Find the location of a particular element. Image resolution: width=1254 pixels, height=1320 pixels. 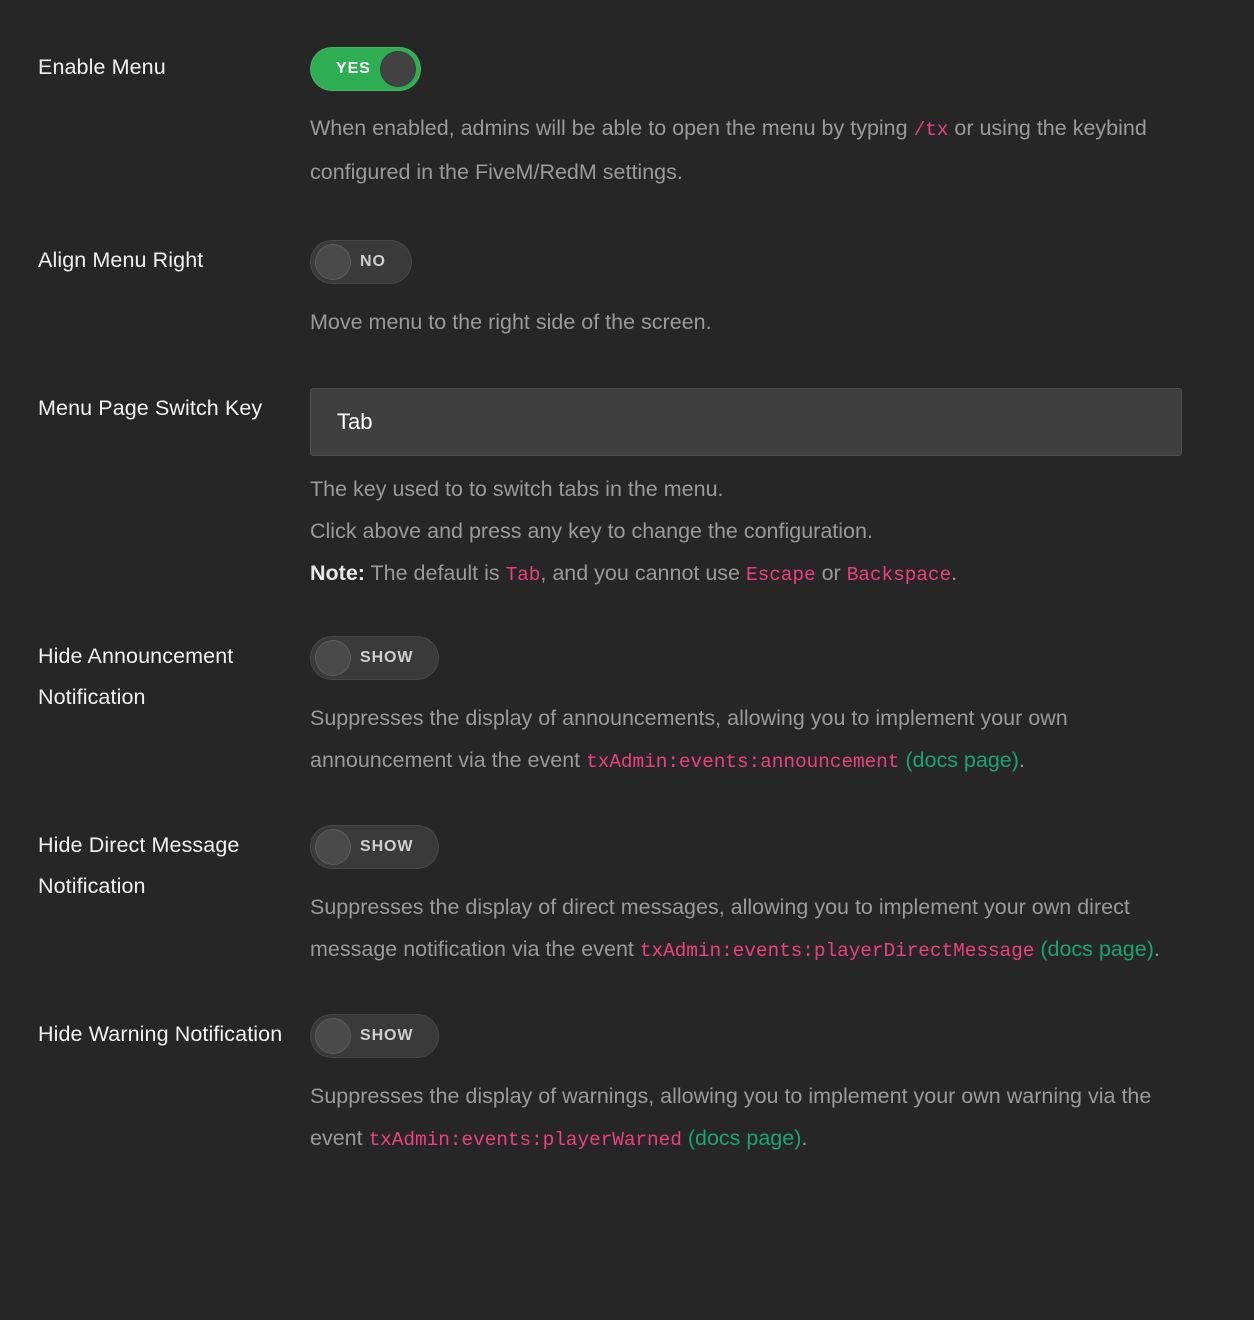

inline-code-backspace-key: Backspace is located at coordinates (899, 575).